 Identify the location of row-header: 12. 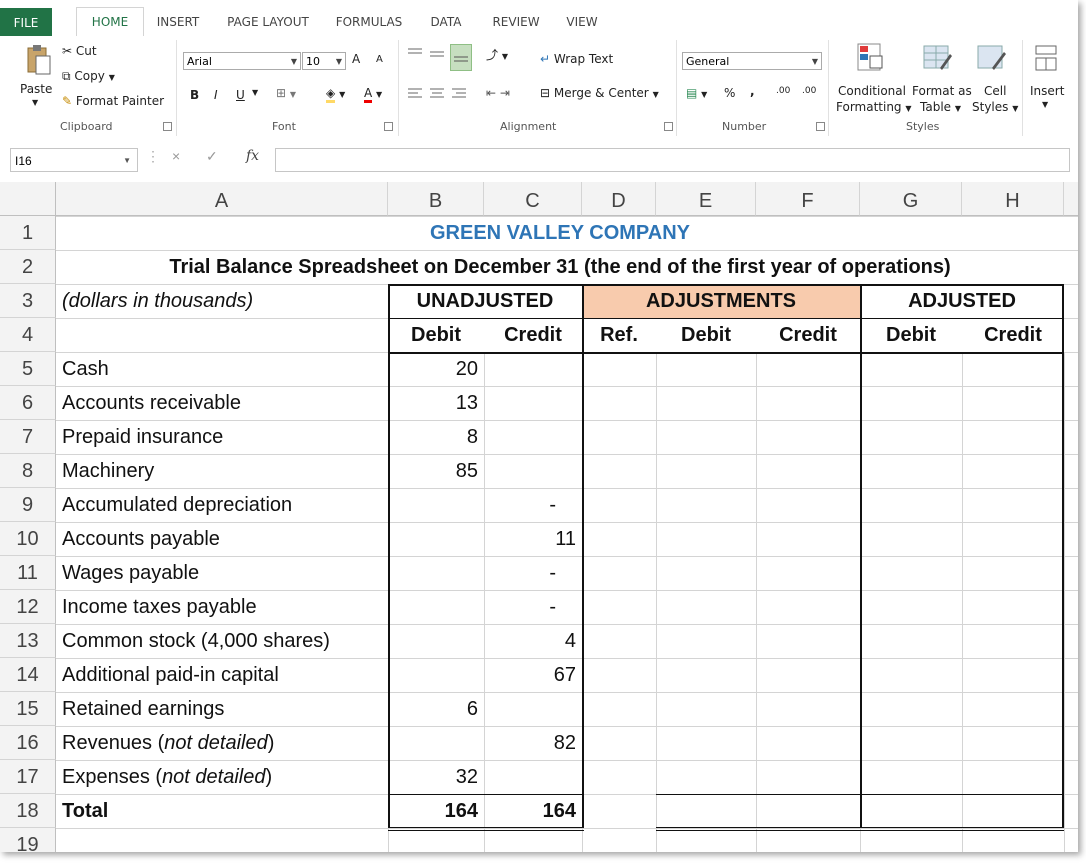
(28, 607).